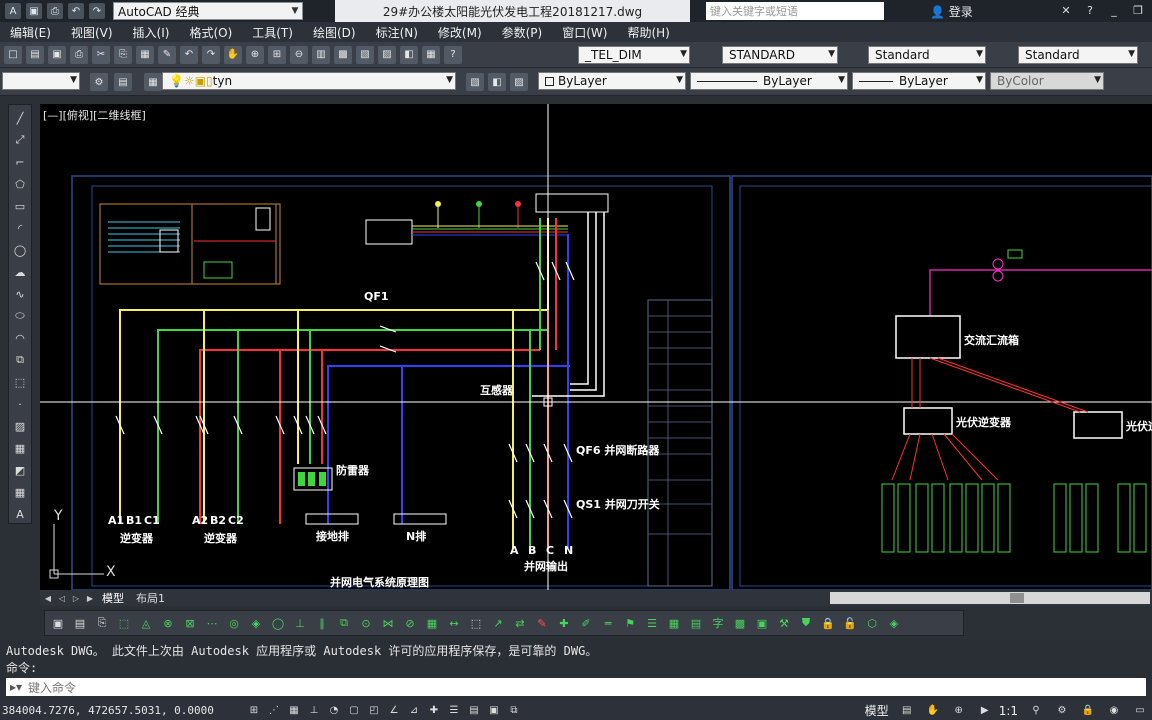  What do you see at coordinates (168, 623) in the screenshot?
I see `intersection-icon: ⊗` at bounding box center [168, 623].